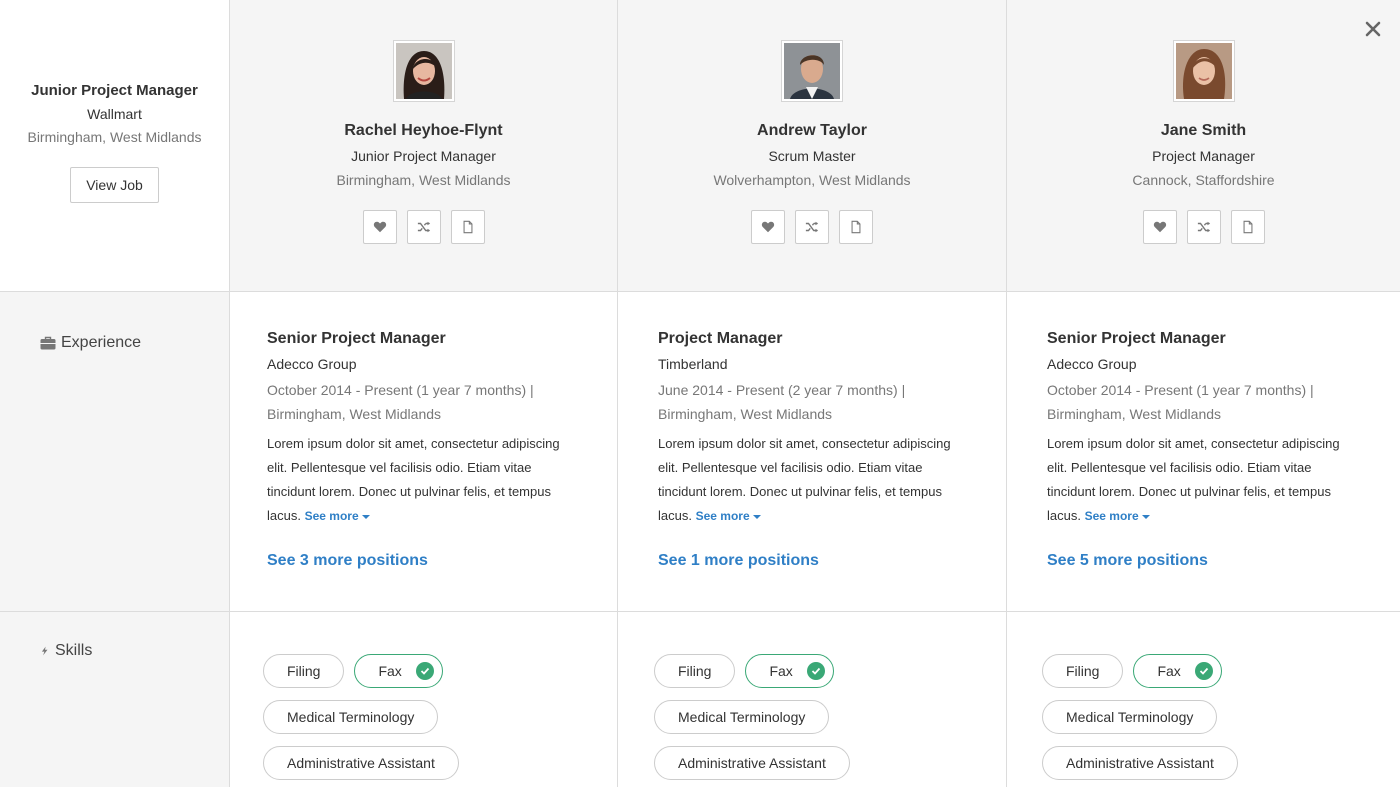  I want to click on experience-label-text: Experience, so click(101, 342).